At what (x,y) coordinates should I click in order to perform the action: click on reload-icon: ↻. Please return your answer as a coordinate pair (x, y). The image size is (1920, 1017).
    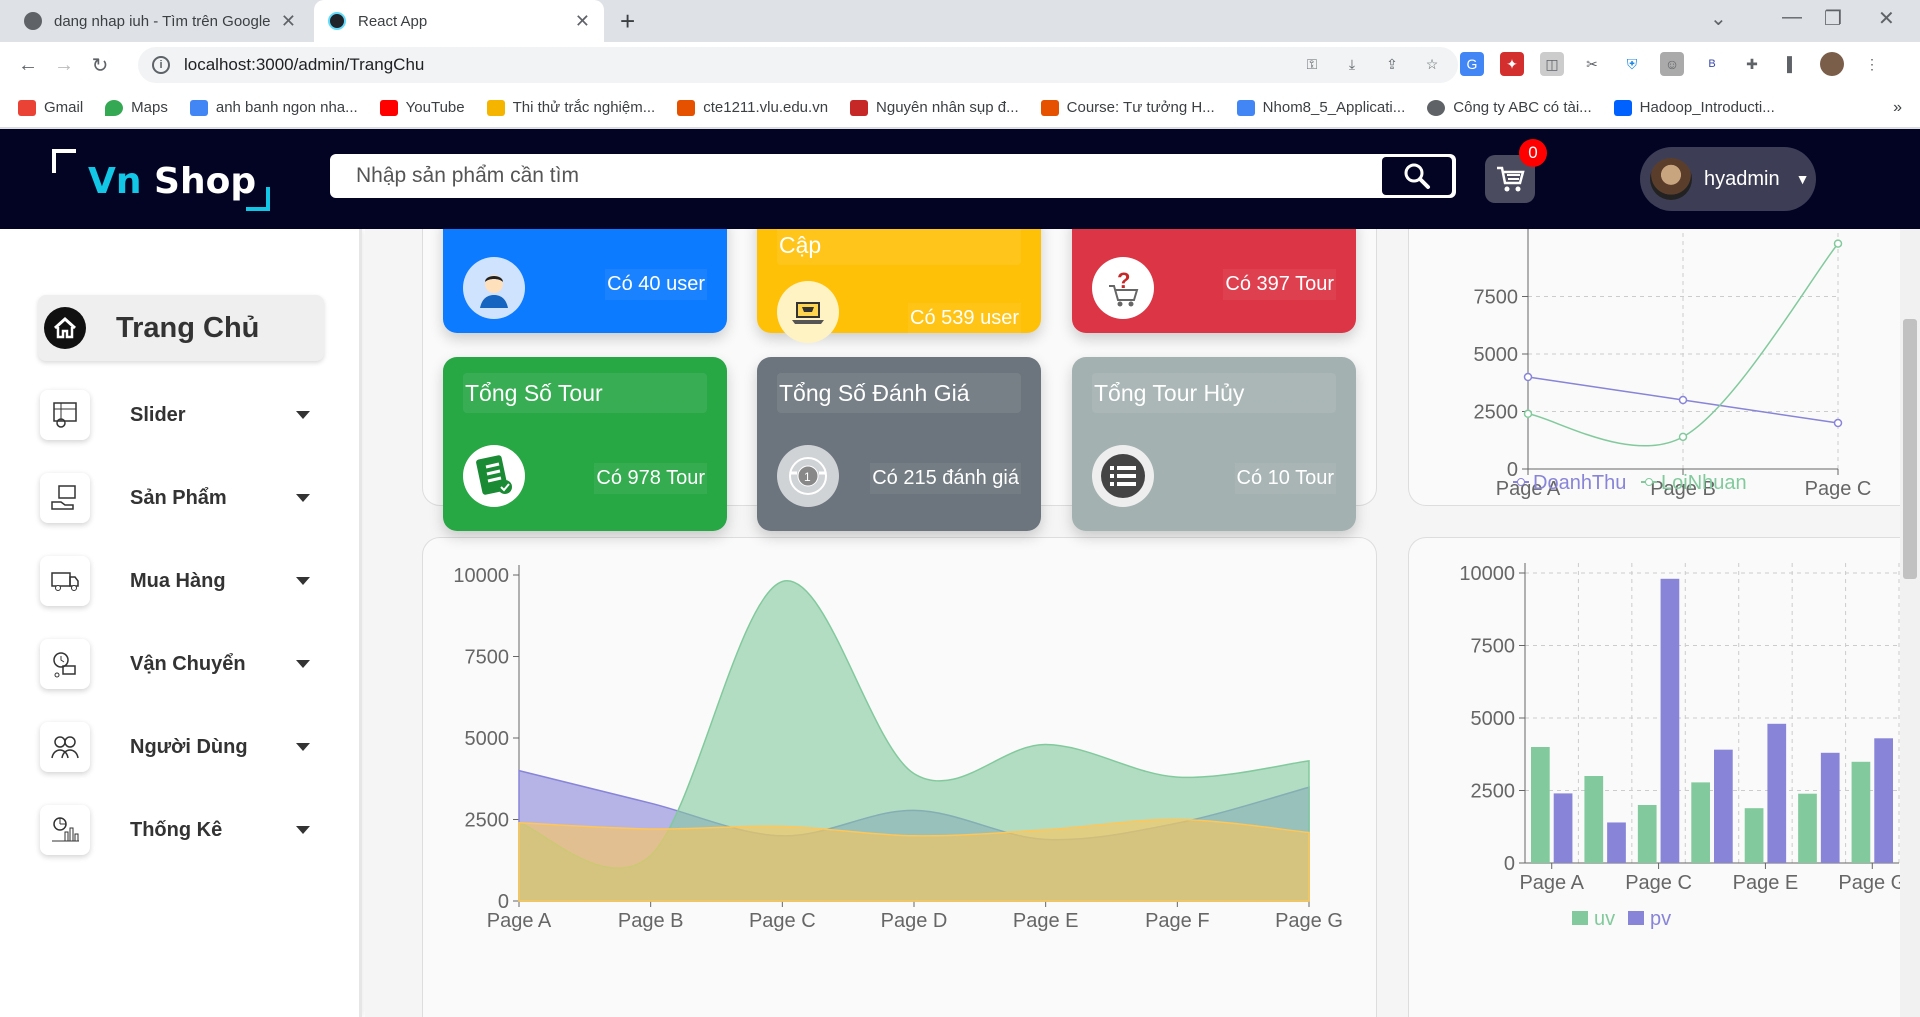
    Looking at the image, I should click on (100, 65).